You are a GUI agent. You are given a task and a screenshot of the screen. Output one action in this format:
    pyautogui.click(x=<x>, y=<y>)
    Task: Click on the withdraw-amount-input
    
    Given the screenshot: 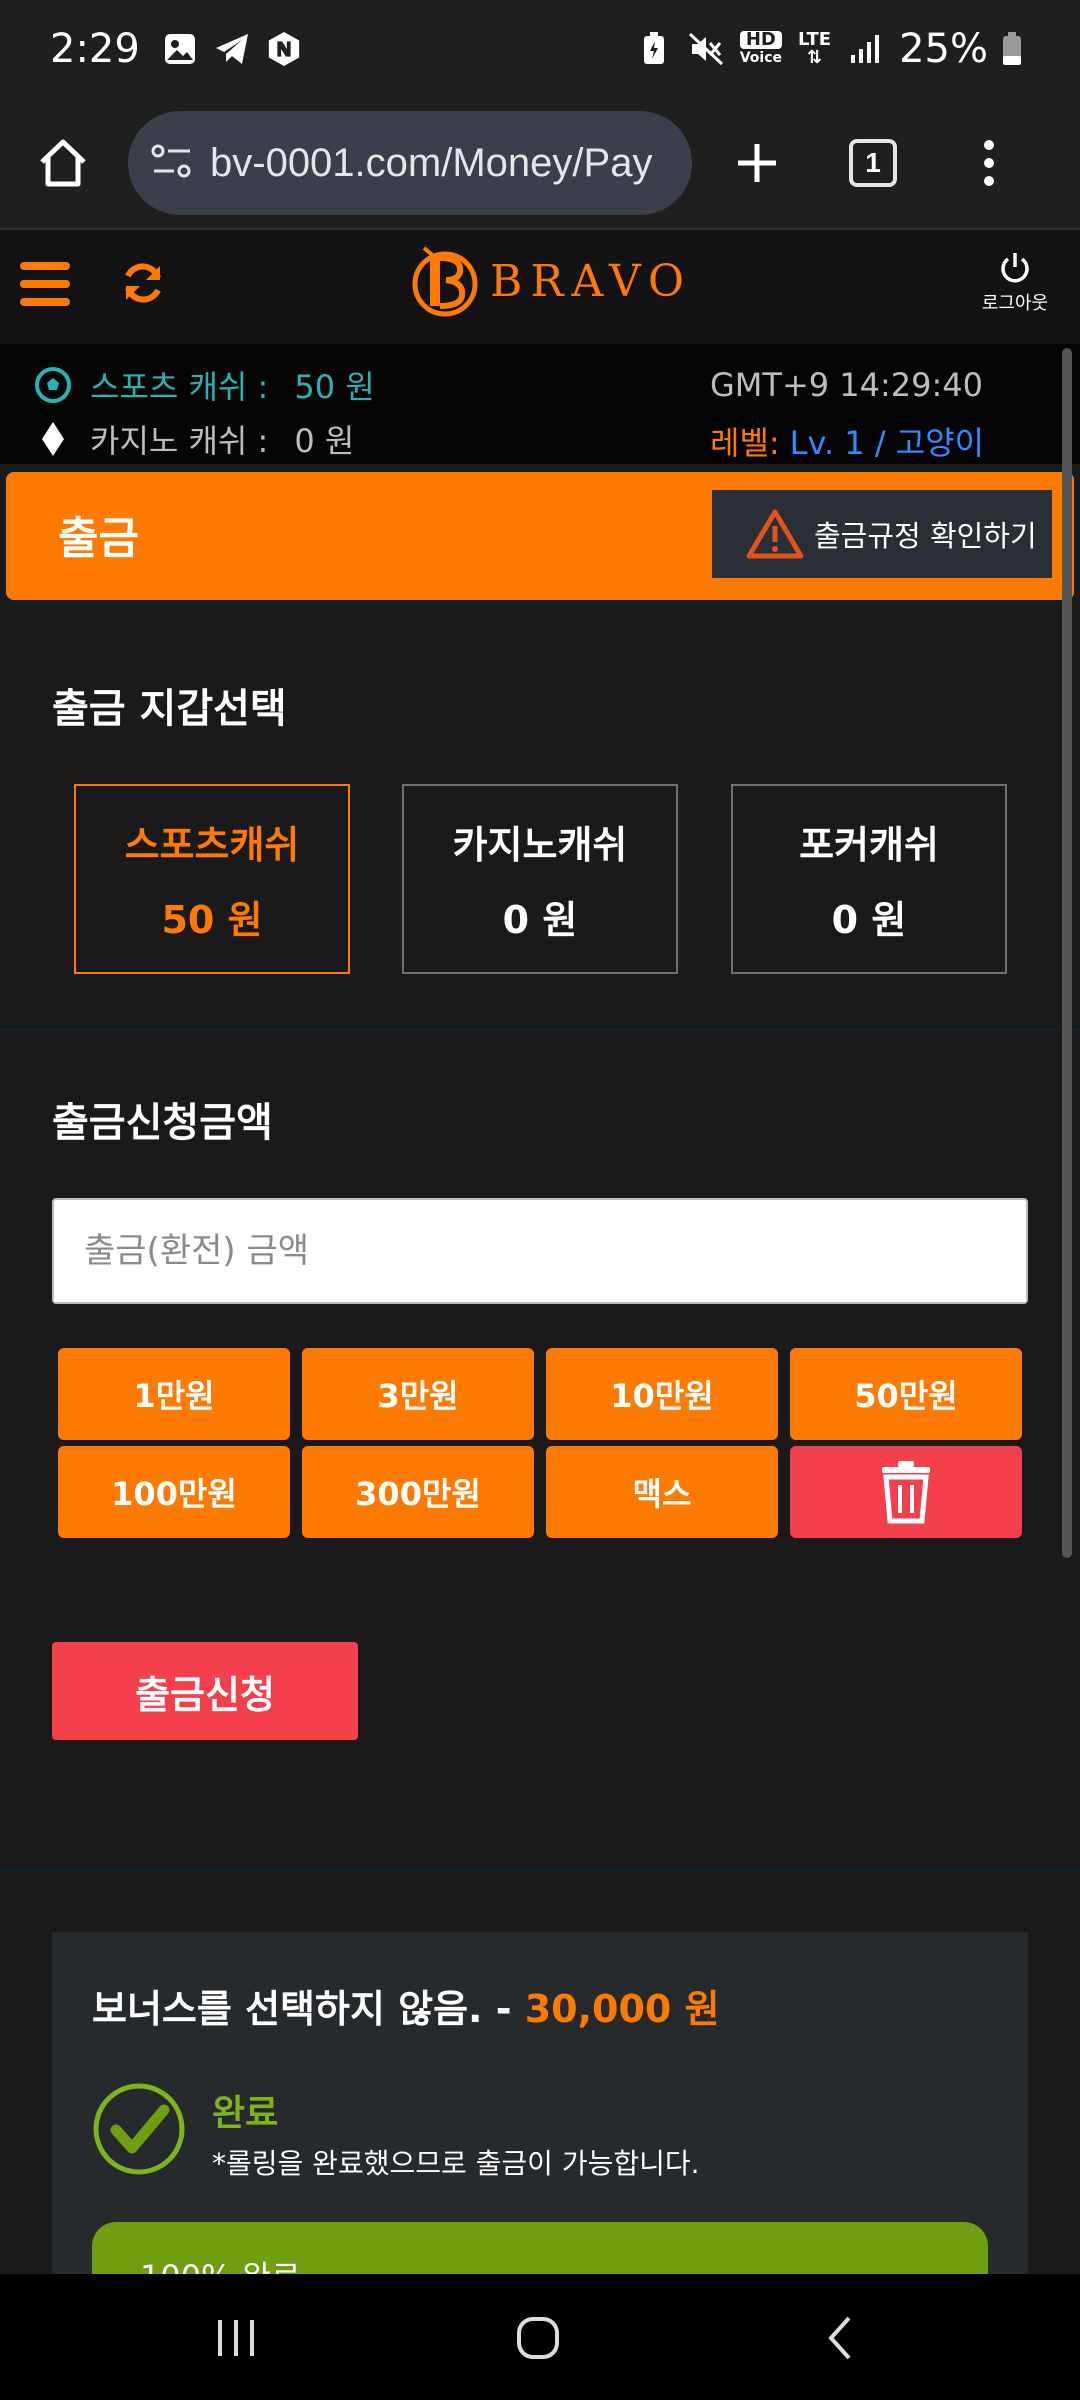 What is the action you would take?
    pyautogui.click(x=540, y=1251)
    